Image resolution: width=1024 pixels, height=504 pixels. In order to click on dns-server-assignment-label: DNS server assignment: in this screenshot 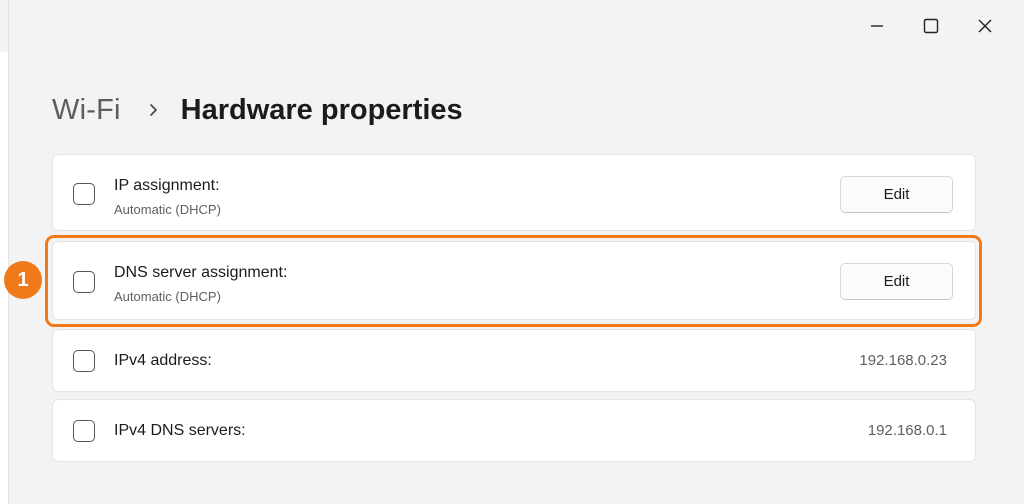, I will do `click(201, 272)`.